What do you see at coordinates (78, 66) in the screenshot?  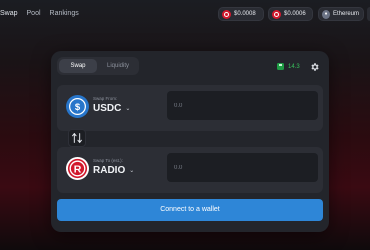 I see `tab-swap: Swap` at bounding box center [78, 66].